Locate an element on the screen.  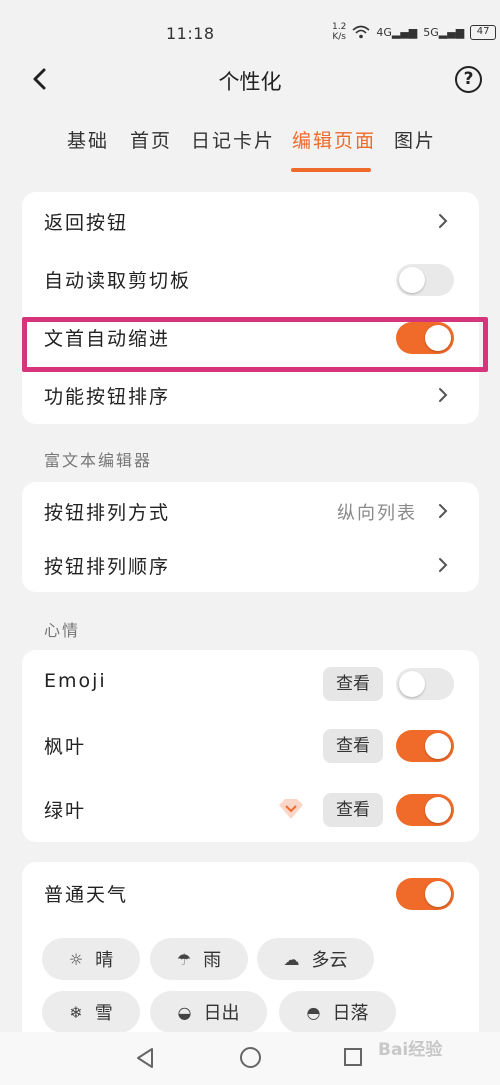
button-order-row: 功能按钮排序 is located at coordinates (250, 395).